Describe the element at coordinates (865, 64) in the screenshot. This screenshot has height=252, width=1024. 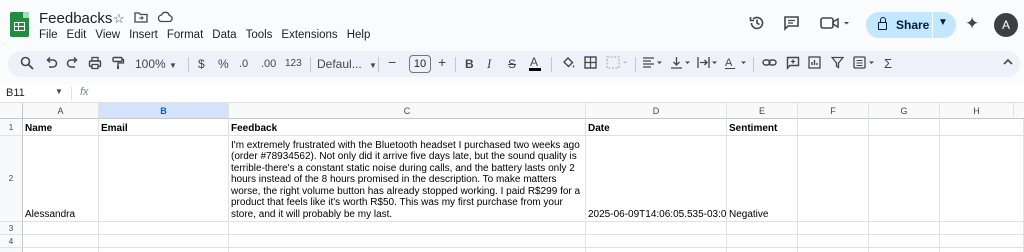
I see `filter-views-icon` at that location.